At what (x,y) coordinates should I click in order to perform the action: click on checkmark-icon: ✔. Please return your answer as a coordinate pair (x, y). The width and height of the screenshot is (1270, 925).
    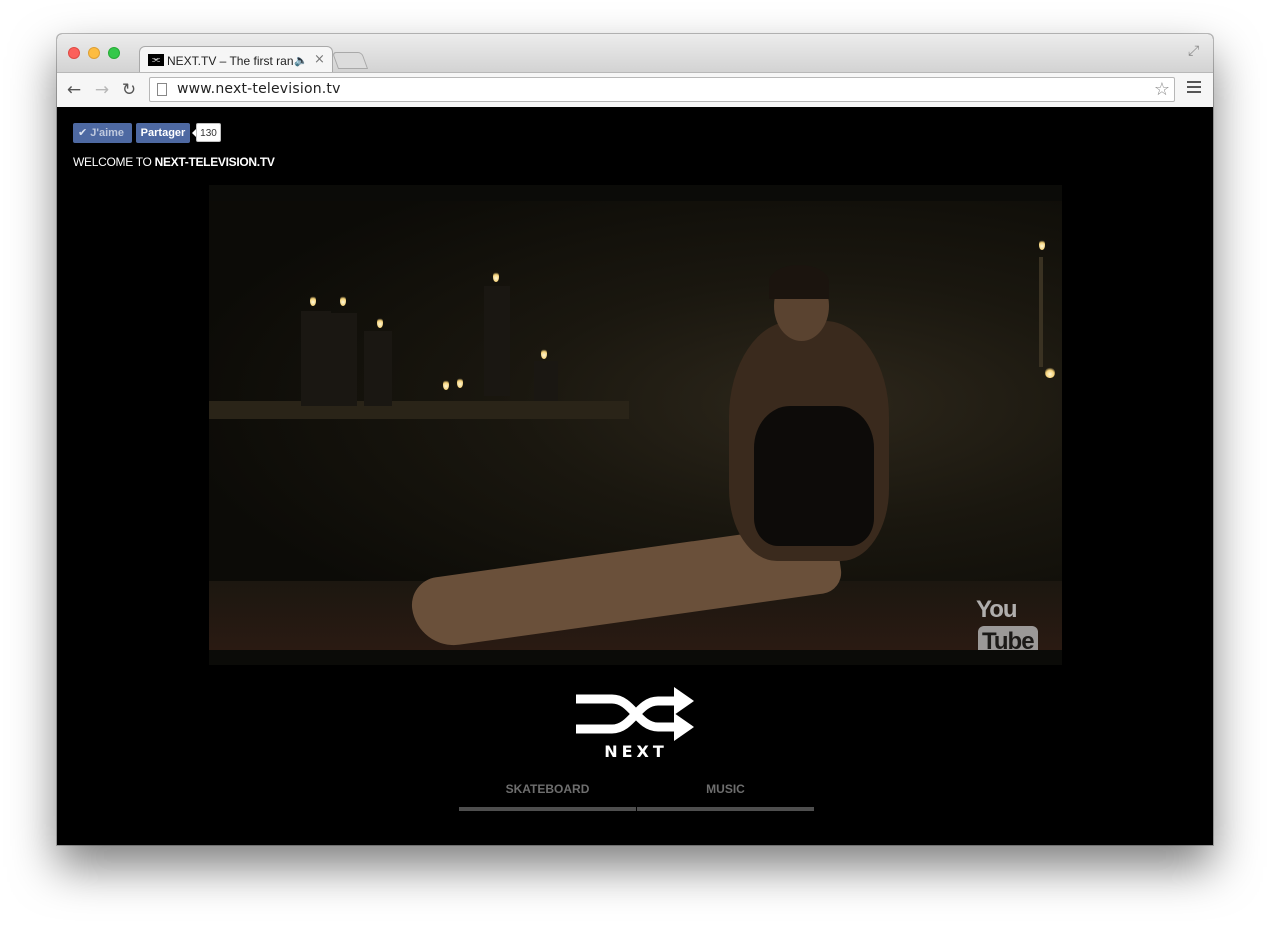
    Looking at the image, I should click on (83, 132).